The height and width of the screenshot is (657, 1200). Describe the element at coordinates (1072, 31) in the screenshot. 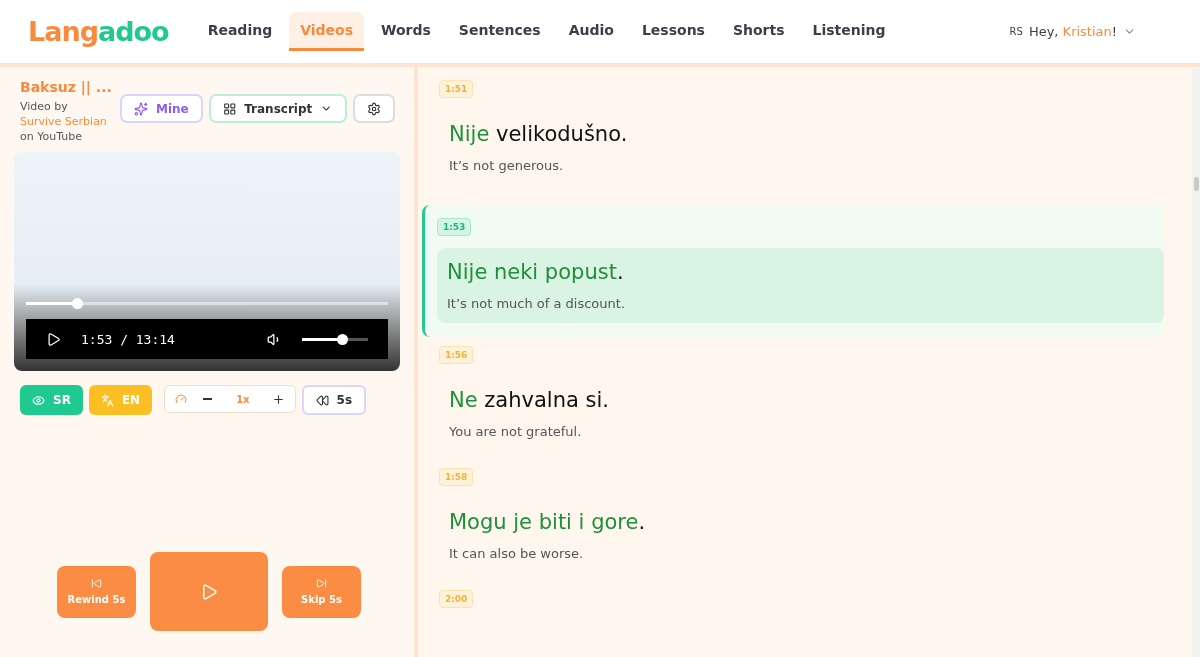

I see `user-menu: RS Hey, Kristian!` at that location.